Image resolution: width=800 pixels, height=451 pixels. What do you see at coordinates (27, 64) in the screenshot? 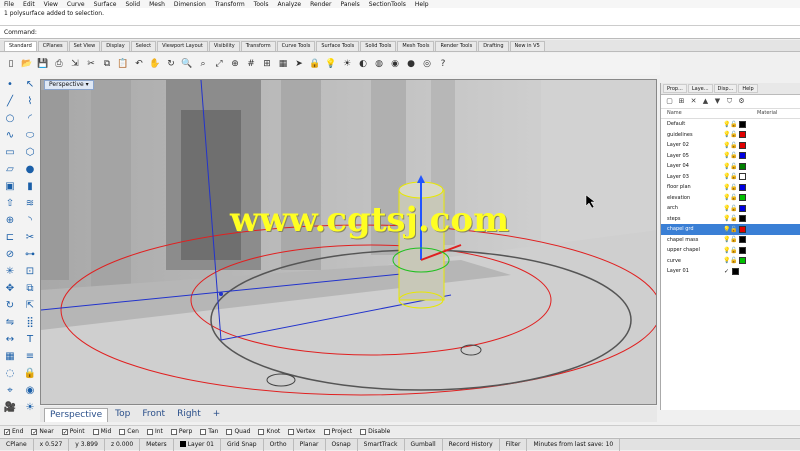
I see `open-icon: 📂` at bounding box center [27, 64].